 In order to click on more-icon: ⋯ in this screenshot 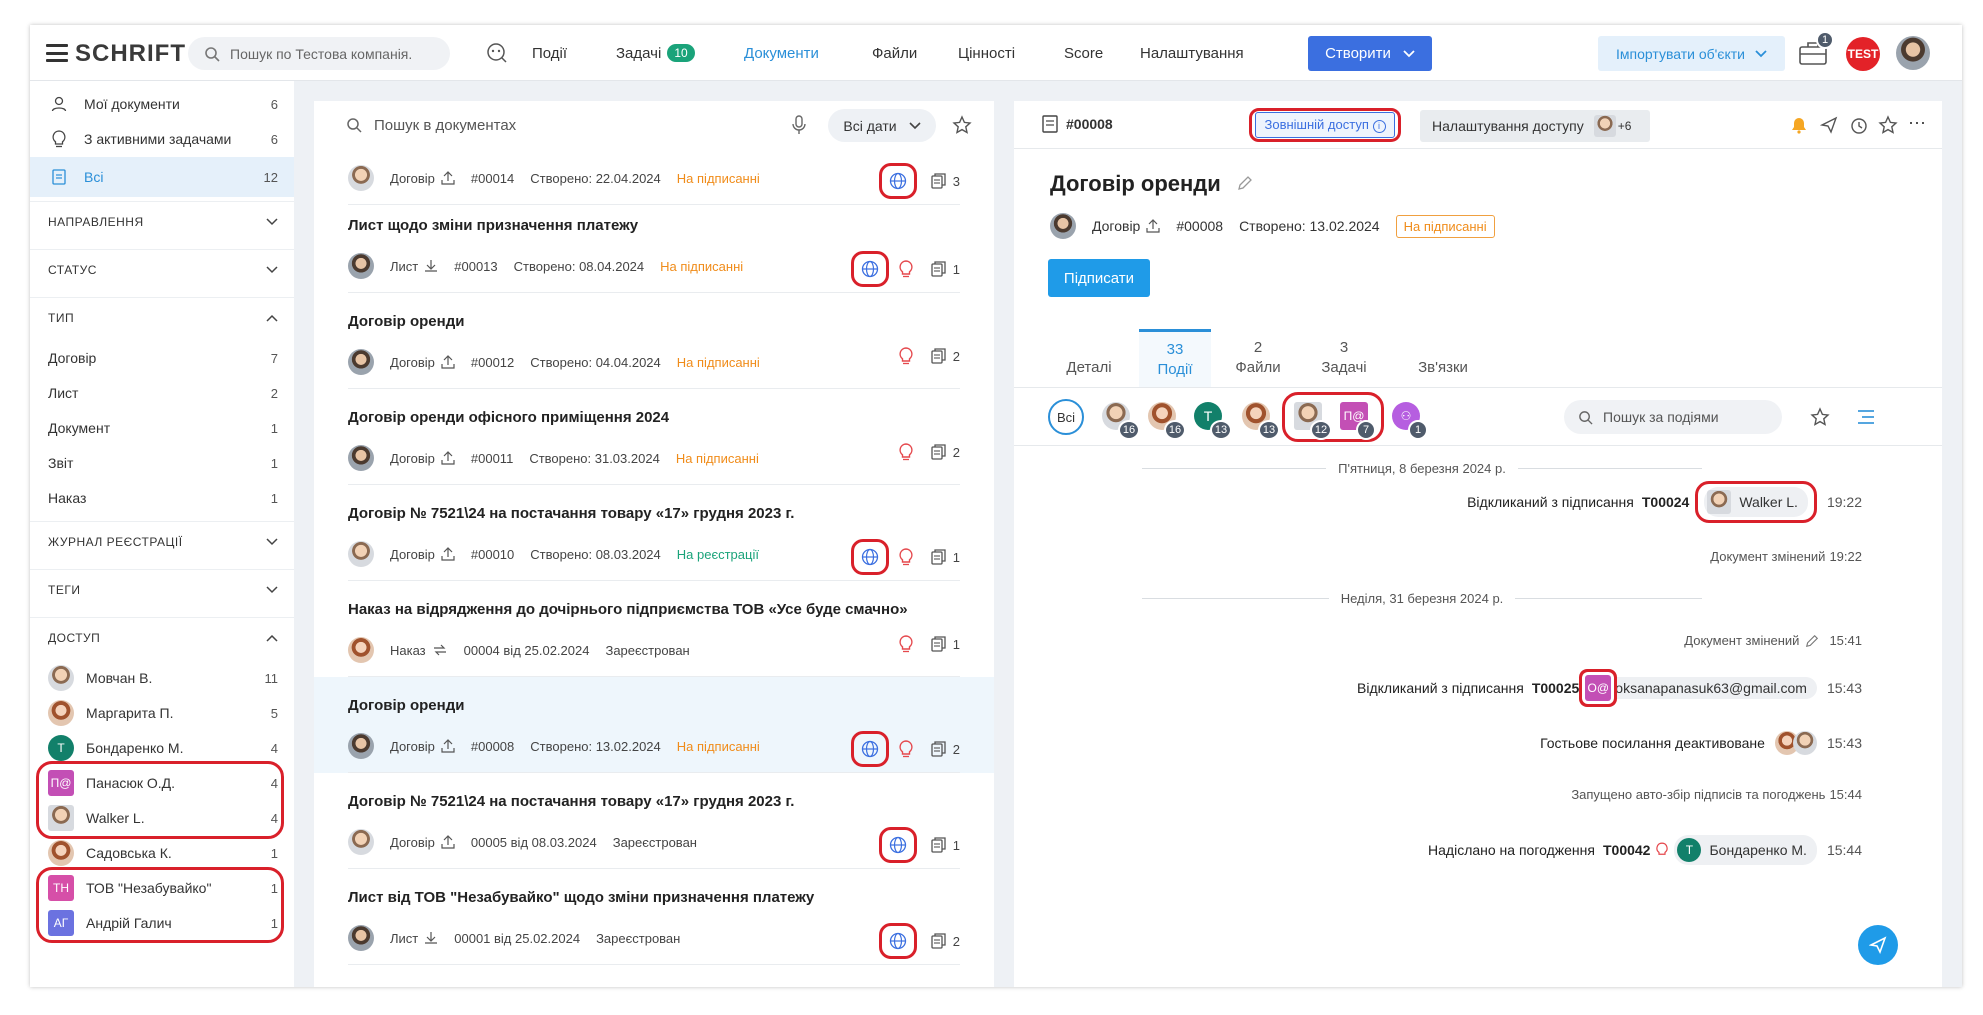, I will do `click(1917, 123)`.